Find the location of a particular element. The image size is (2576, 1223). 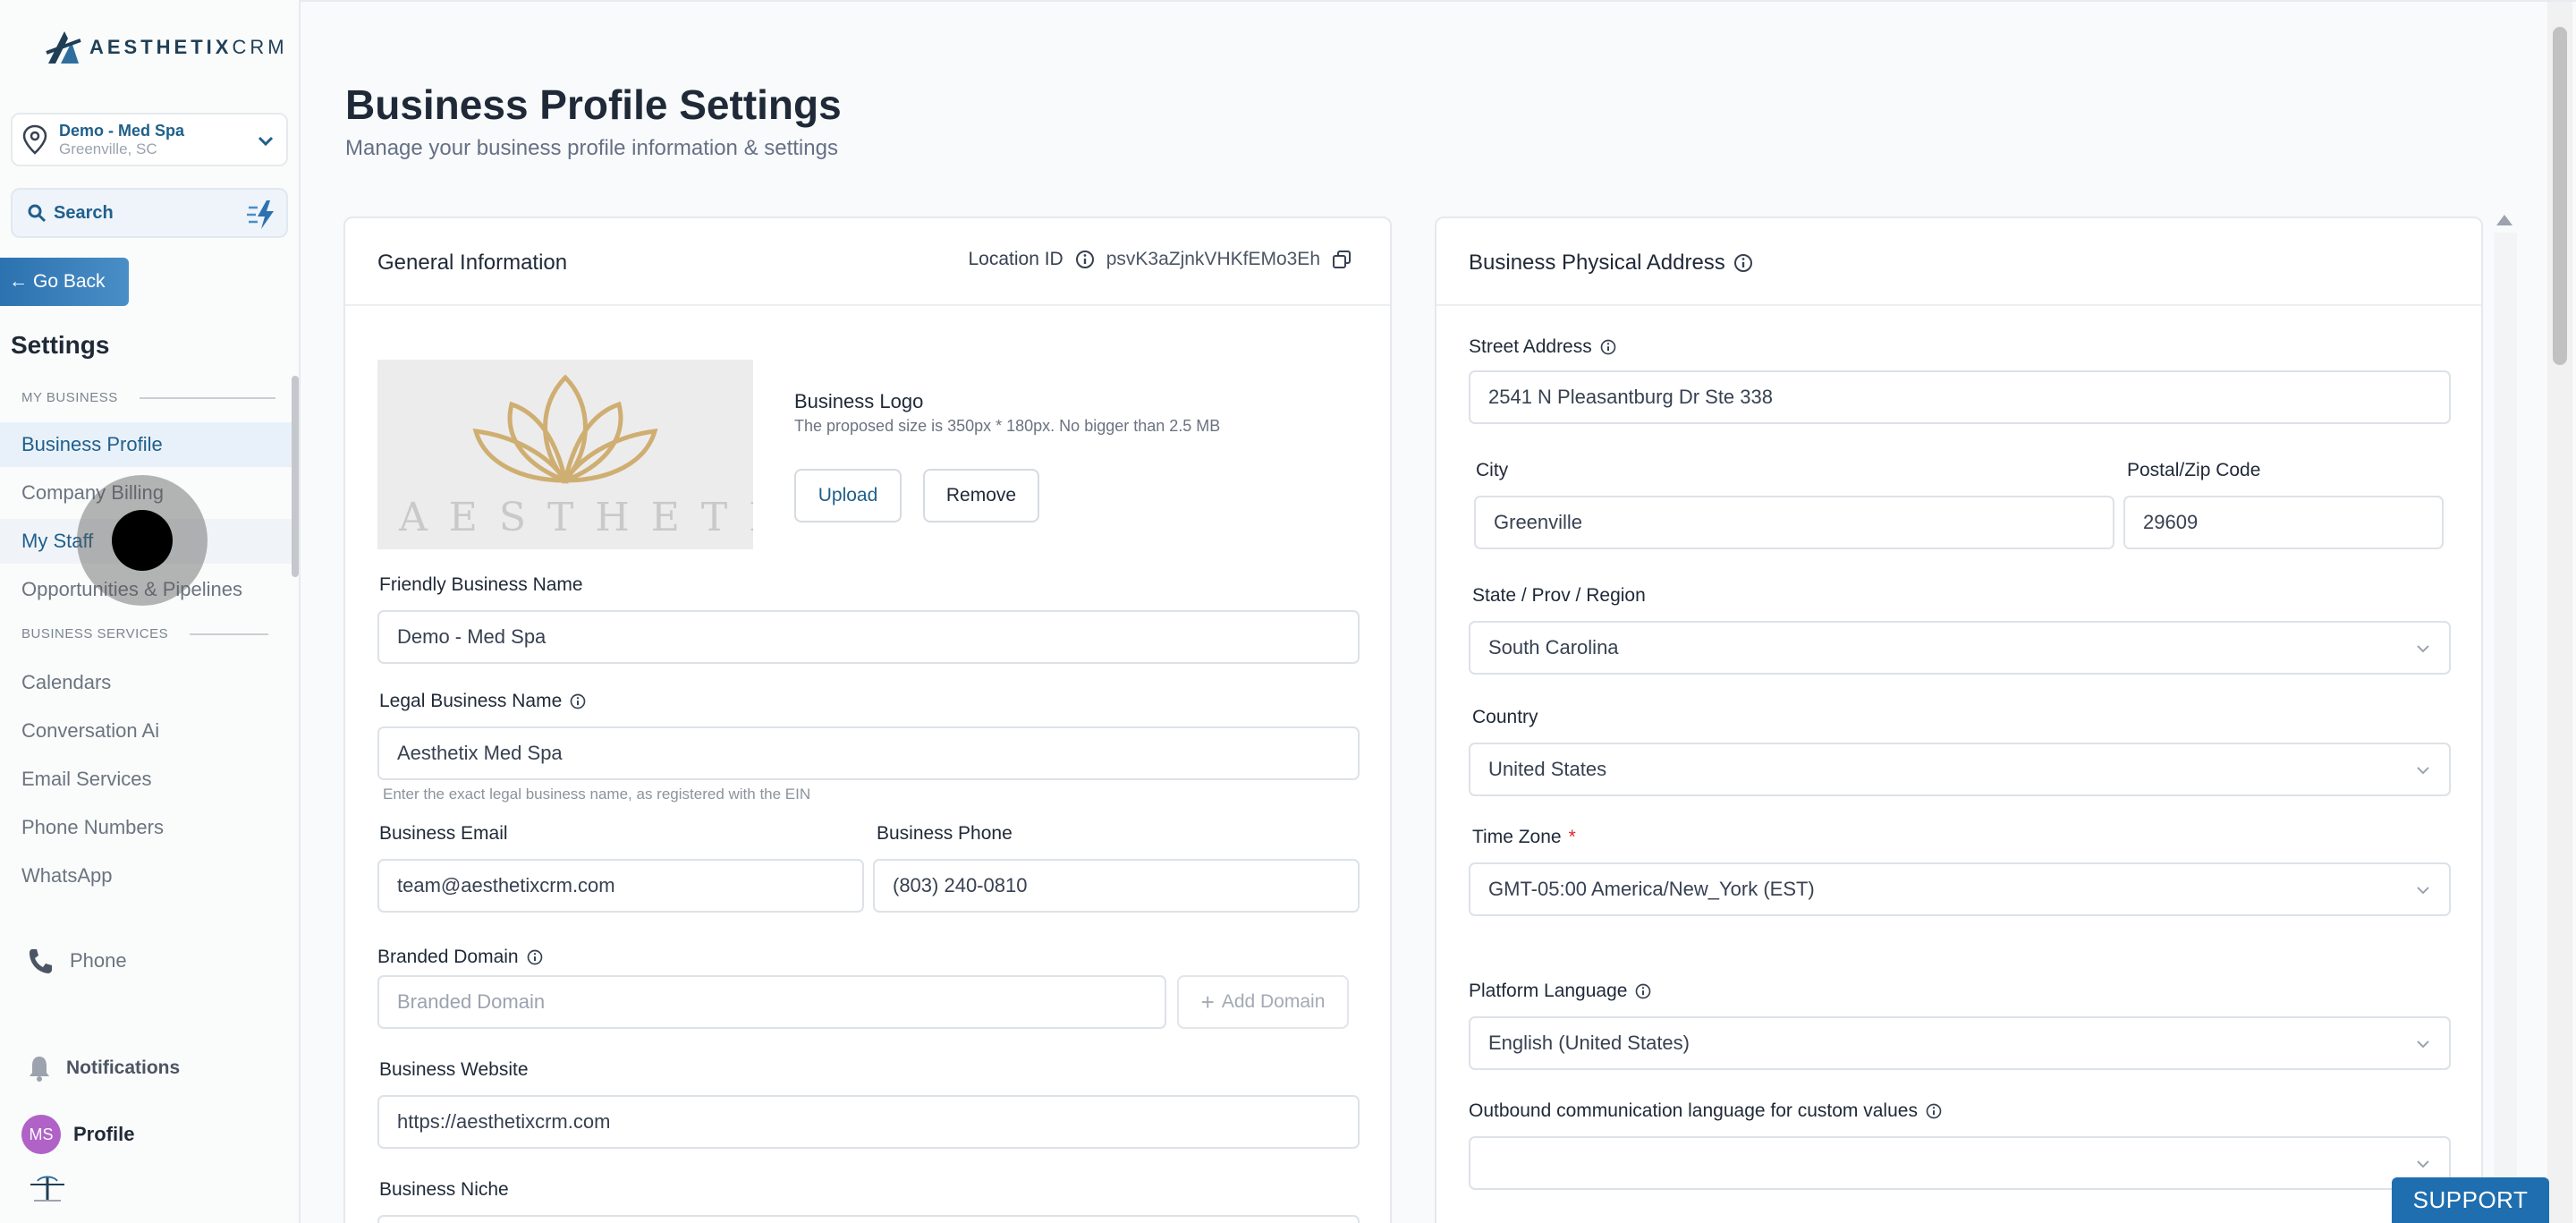

scroll-up-arrow-icon is located at coordinates (2504, 220).